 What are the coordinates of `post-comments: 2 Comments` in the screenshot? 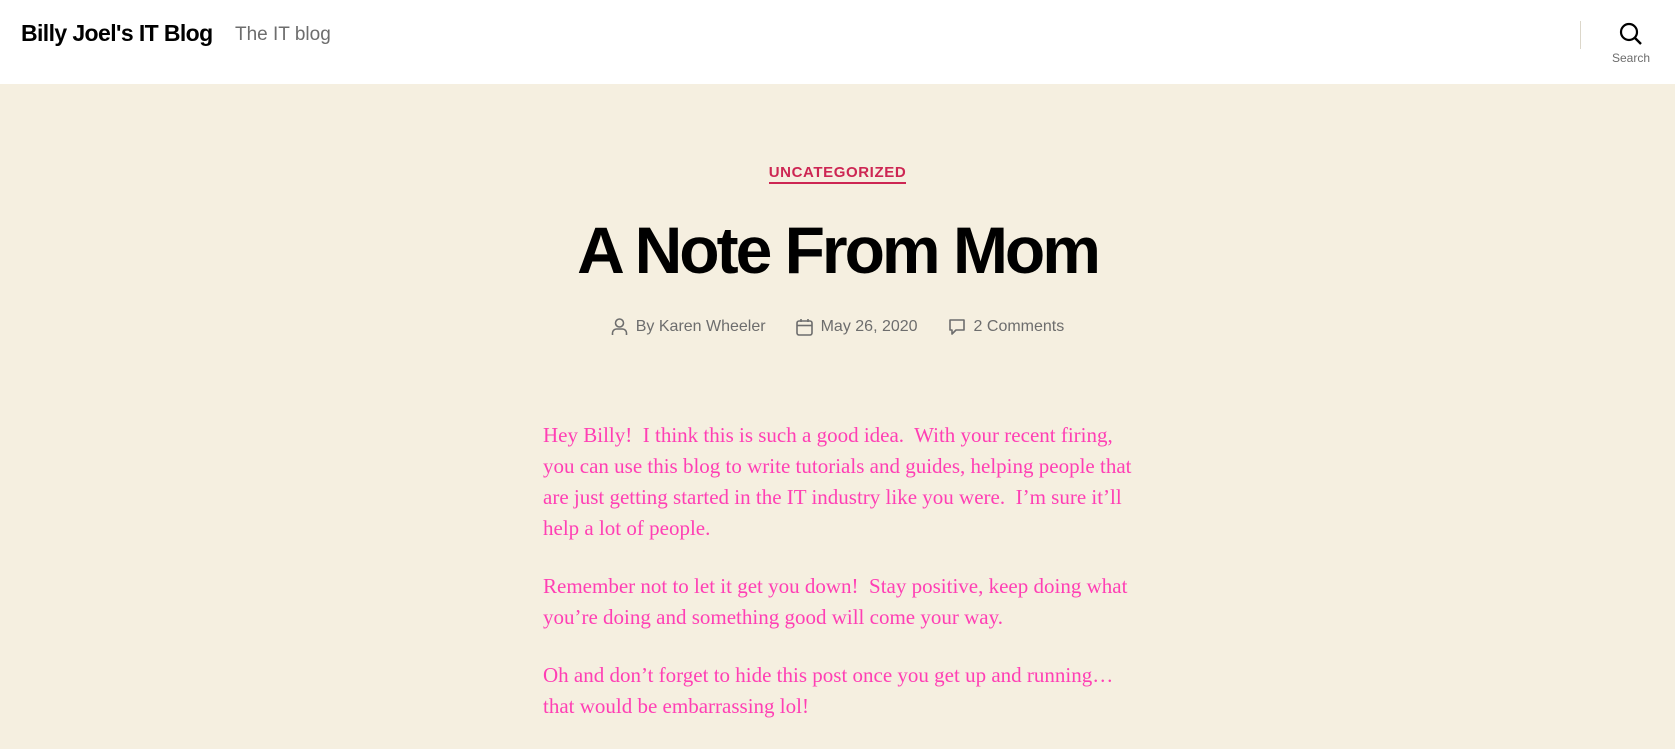 It's located at (1006, 327).